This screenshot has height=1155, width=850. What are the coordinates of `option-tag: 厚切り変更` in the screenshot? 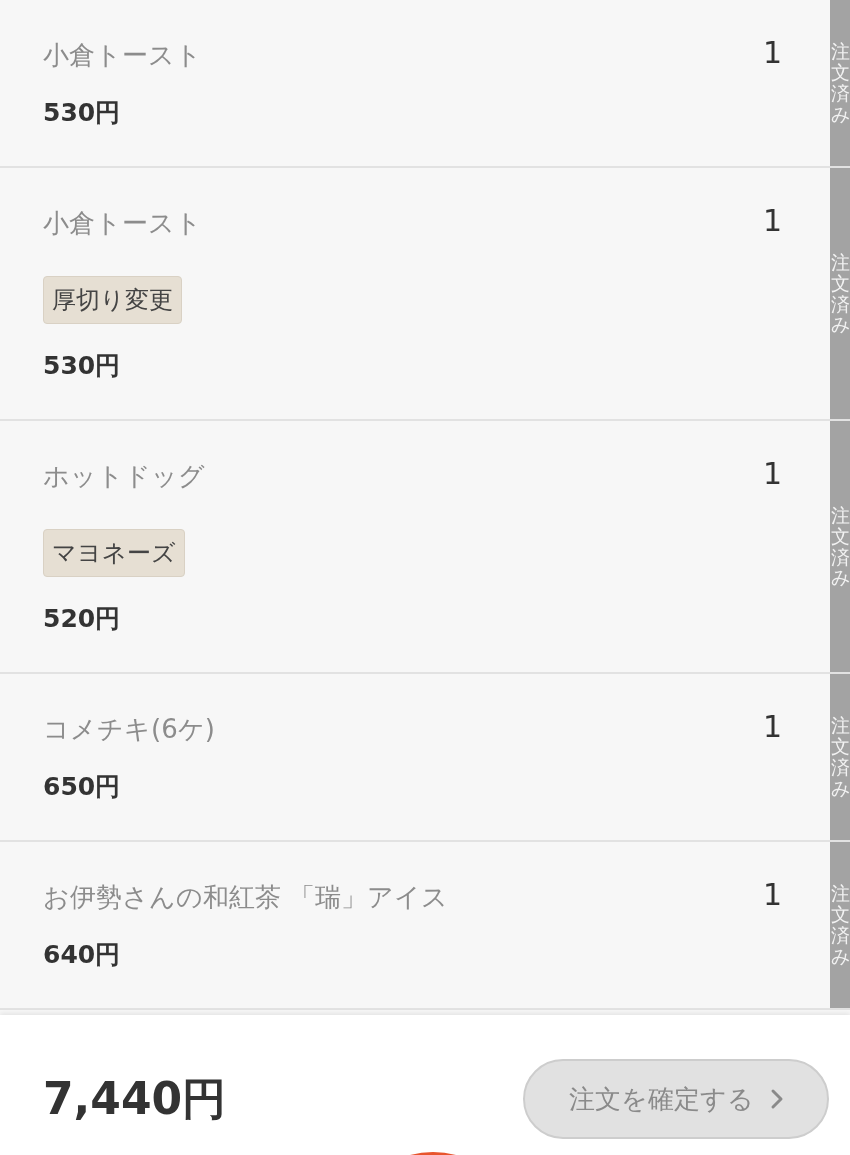 It's located at (112, 300).